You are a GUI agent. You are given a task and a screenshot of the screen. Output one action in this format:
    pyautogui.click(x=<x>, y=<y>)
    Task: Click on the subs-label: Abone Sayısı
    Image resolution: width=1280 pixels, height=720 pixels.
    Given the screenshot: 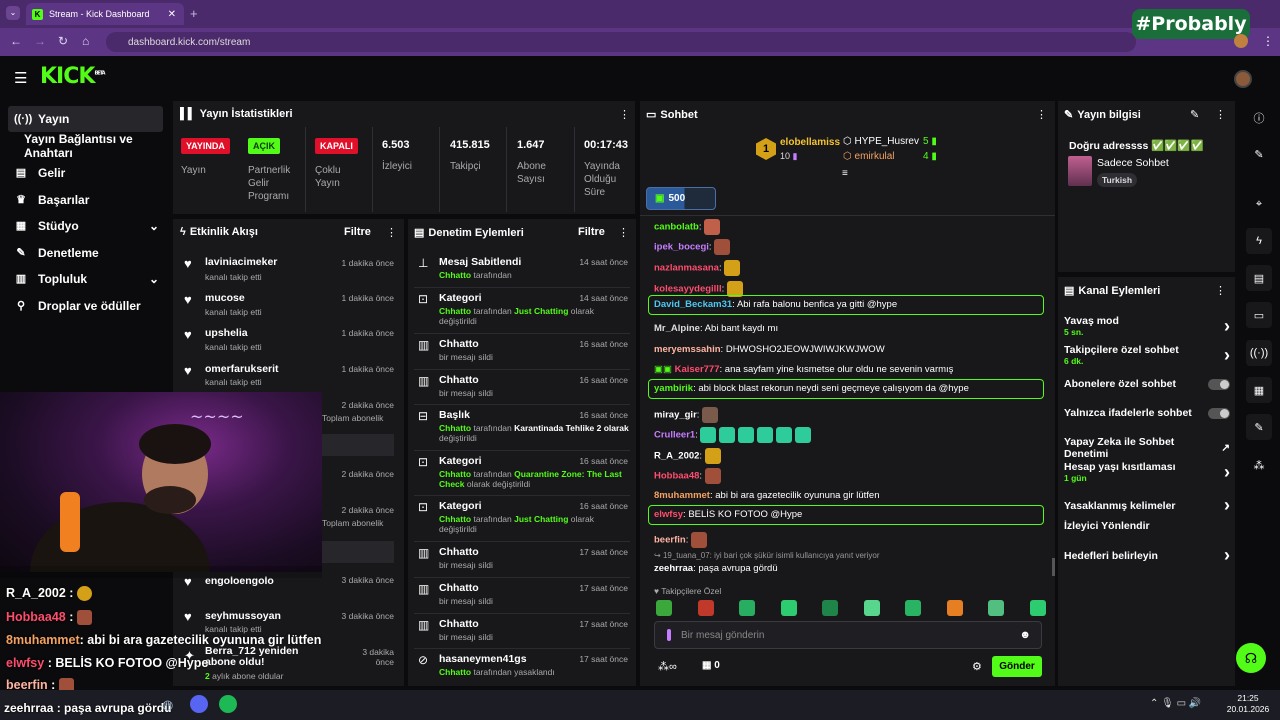 What is the action you would take?
    pyautogui.click(x=531, y=173)
    